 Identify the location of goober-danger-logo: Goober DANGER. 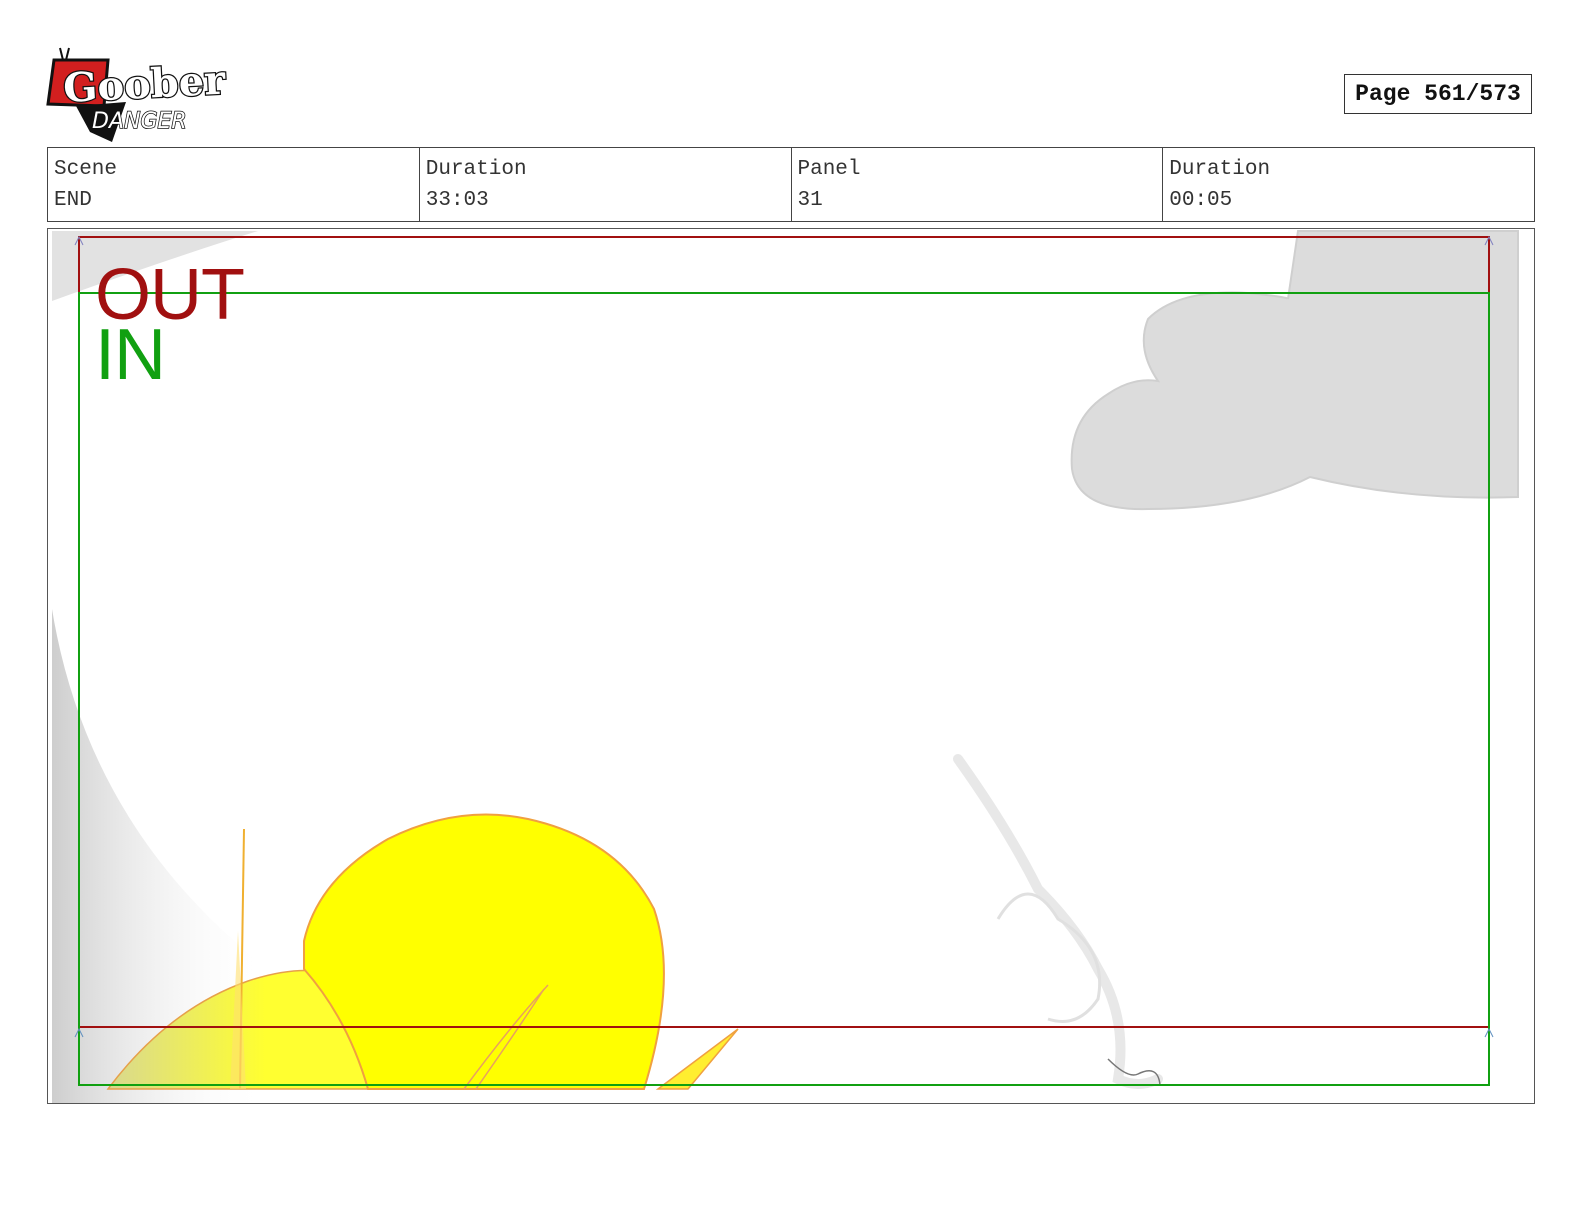
(138, 96).